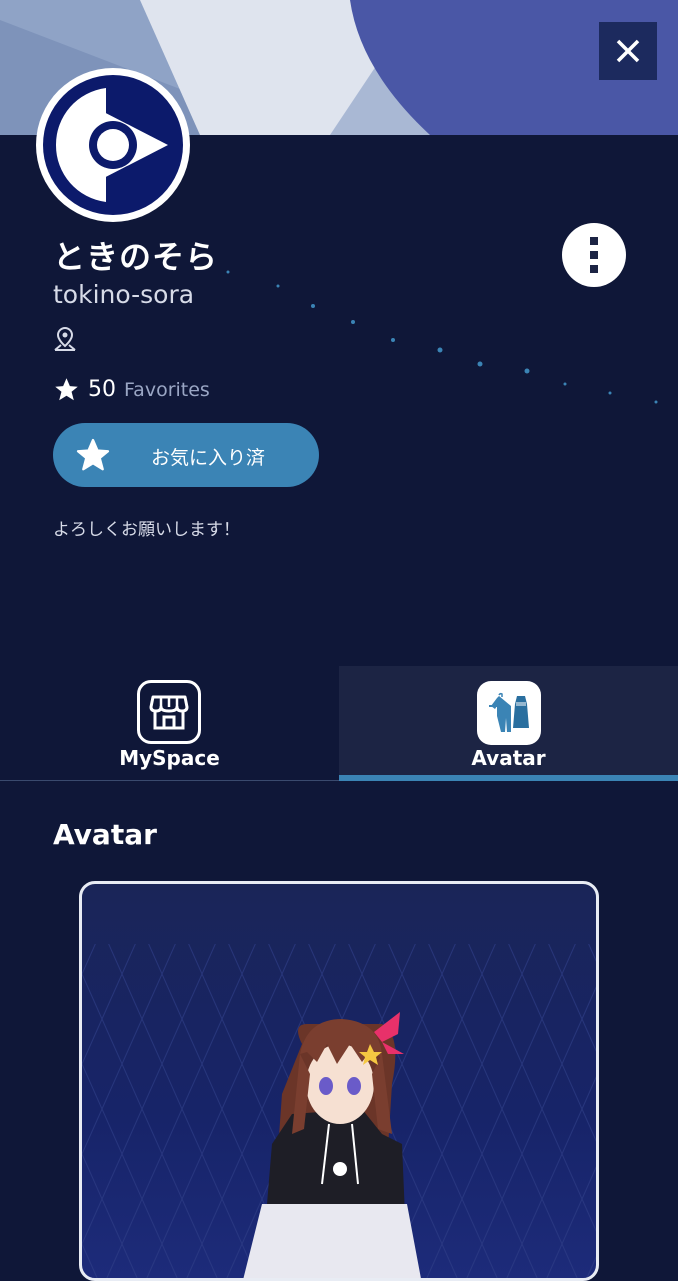 The image size is (678, 1281). I want to click on display-name: ときのそら, so click(136, 257).